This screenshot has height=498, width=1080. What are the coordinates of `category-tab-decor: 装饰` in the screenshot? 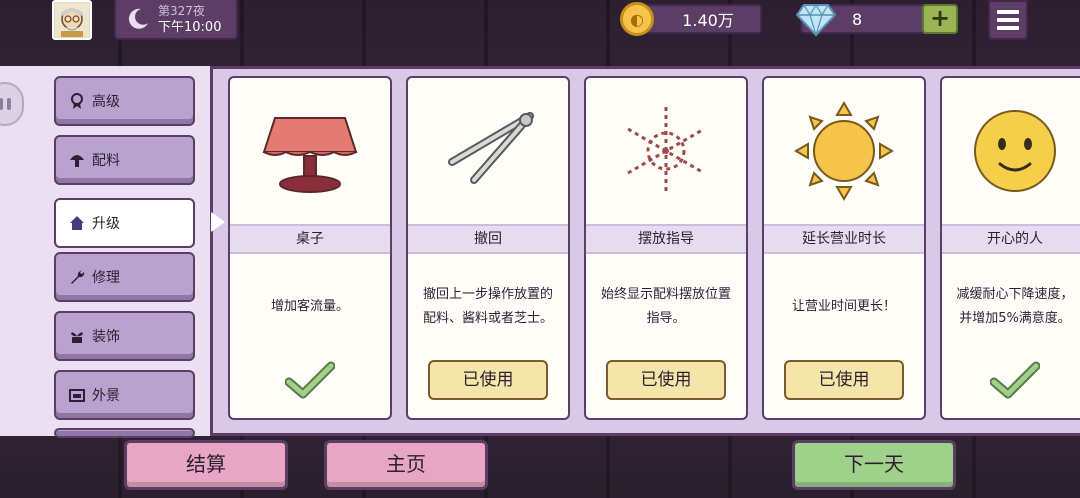 It's located at (124, 336).